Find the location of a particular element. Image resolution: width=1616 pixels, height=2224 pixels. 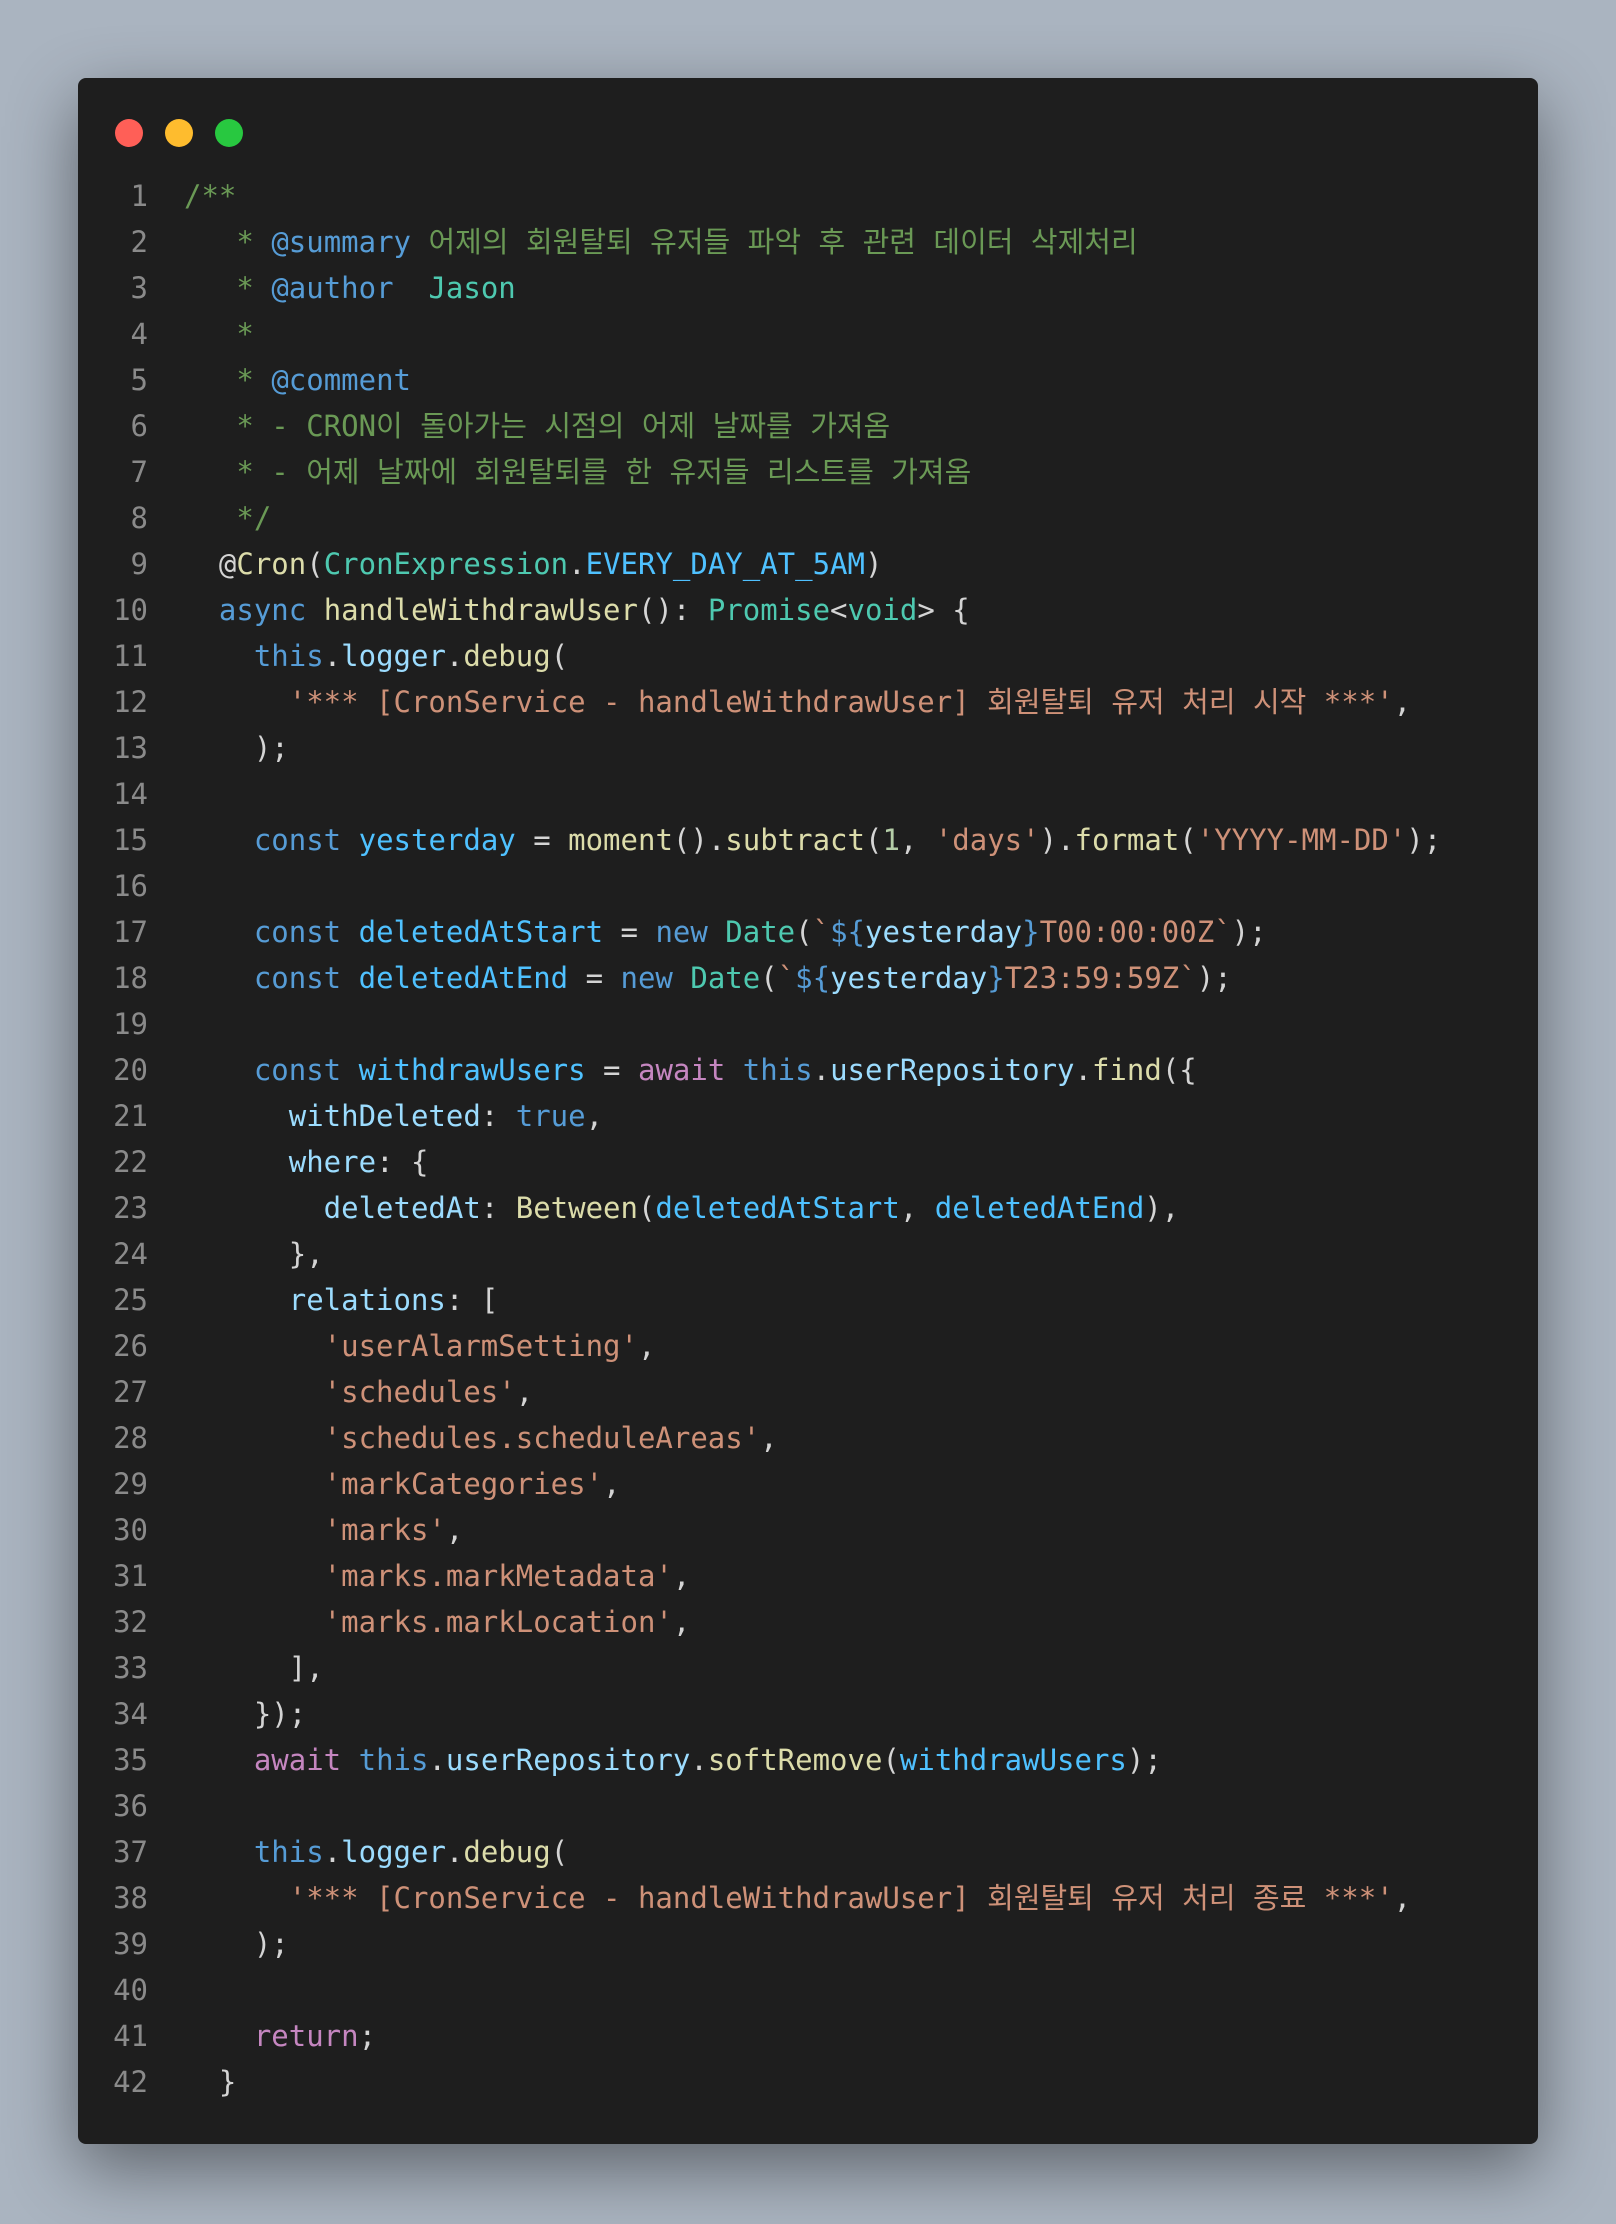

code-text: 'markCategories', is located at coordinates (402, 1484).